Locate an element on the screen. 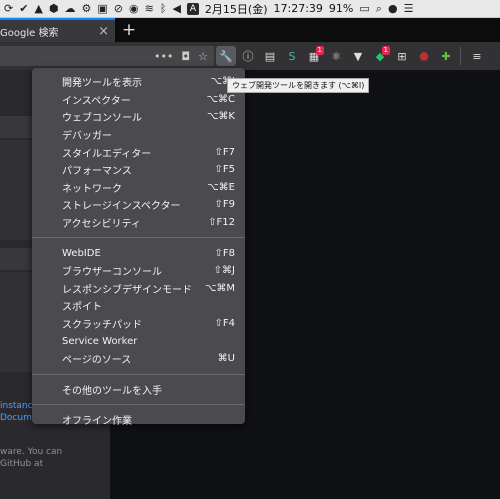  menu-item-label: スポイト is located at coordinates (82, 308).